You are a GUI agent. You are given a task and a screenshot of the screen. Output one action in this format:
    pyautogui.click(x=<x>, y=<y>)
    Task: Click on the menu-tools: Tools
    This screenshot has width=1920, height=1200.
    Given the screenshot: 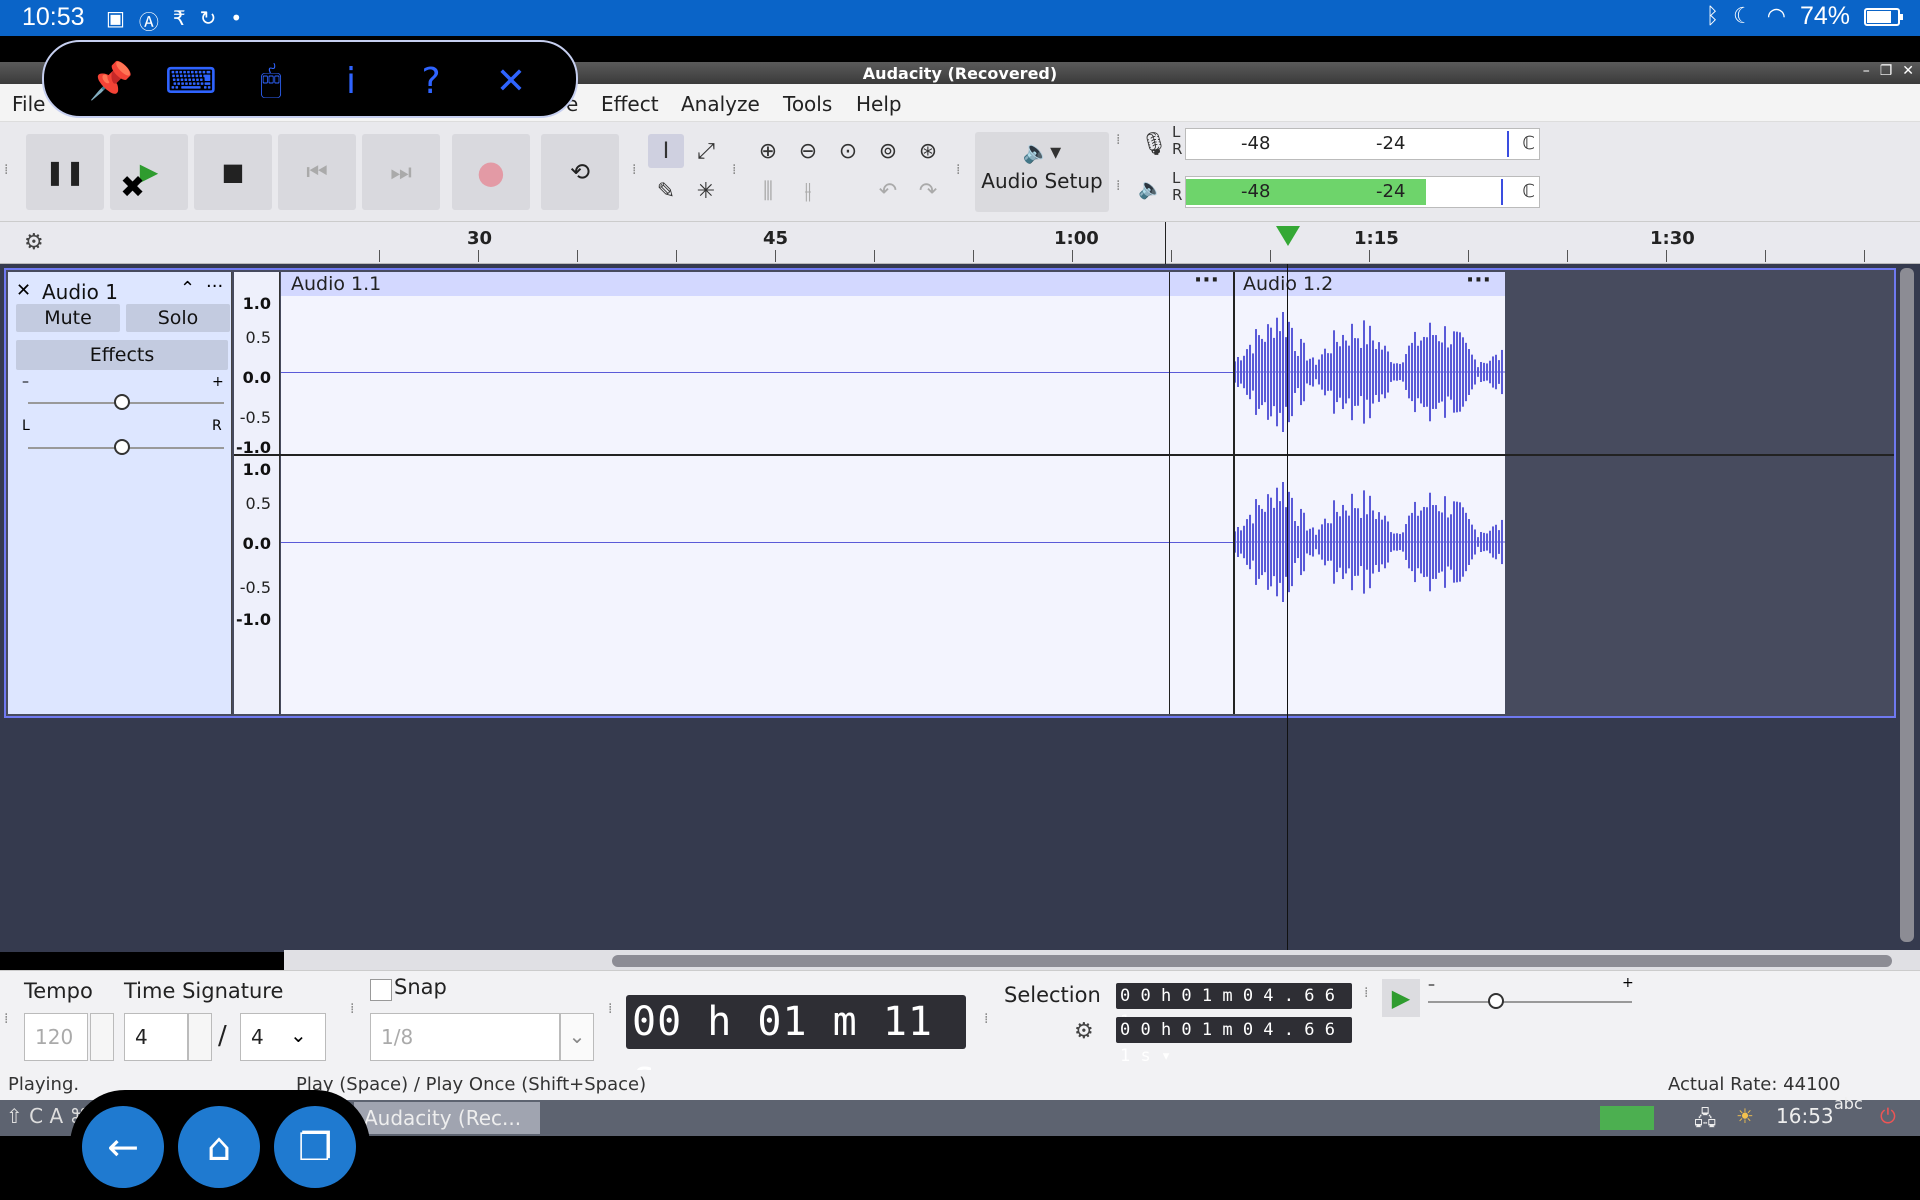 What is the action you would take?
    pyautogui.click(x=807, y=104)
    